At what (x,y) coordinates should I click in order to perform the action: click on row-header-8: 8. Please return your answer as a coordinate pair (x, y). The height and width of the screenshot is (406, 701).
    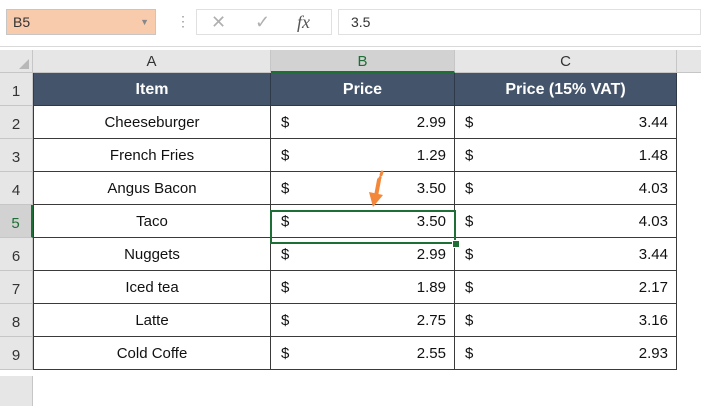
    Looking at the image, I should click on (16, 320).